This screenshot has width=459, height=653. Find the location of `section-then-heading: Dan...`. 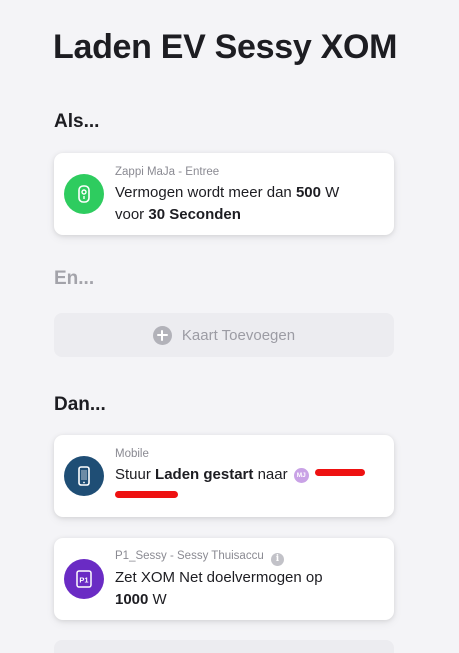

section-then-heading: Dan... is located at coordinates (80, 404).